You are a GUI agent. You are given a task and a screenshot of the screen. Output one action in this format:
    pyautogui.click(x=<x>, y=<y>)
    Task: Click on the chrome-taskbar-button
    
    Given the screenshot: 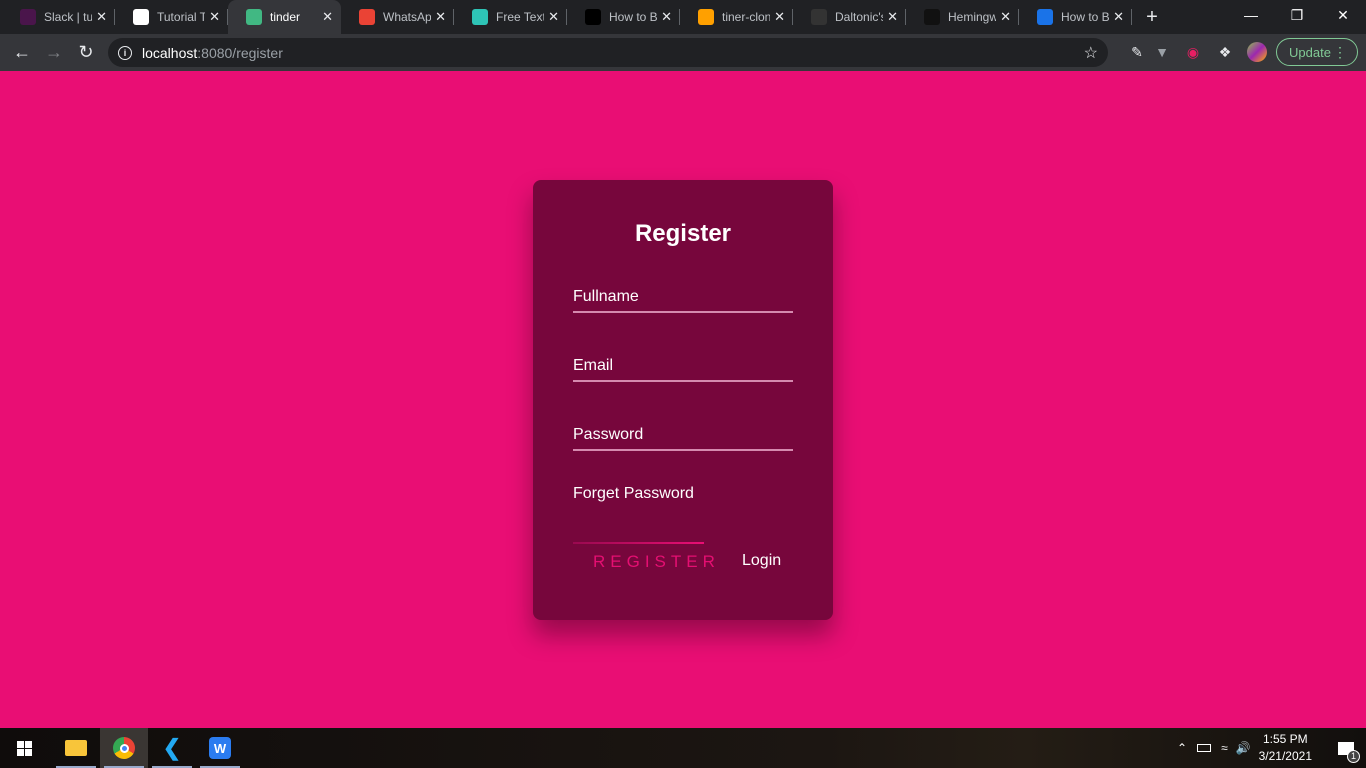 What is the action you would take?
    pyautogui.click(x=124, y=748)
    